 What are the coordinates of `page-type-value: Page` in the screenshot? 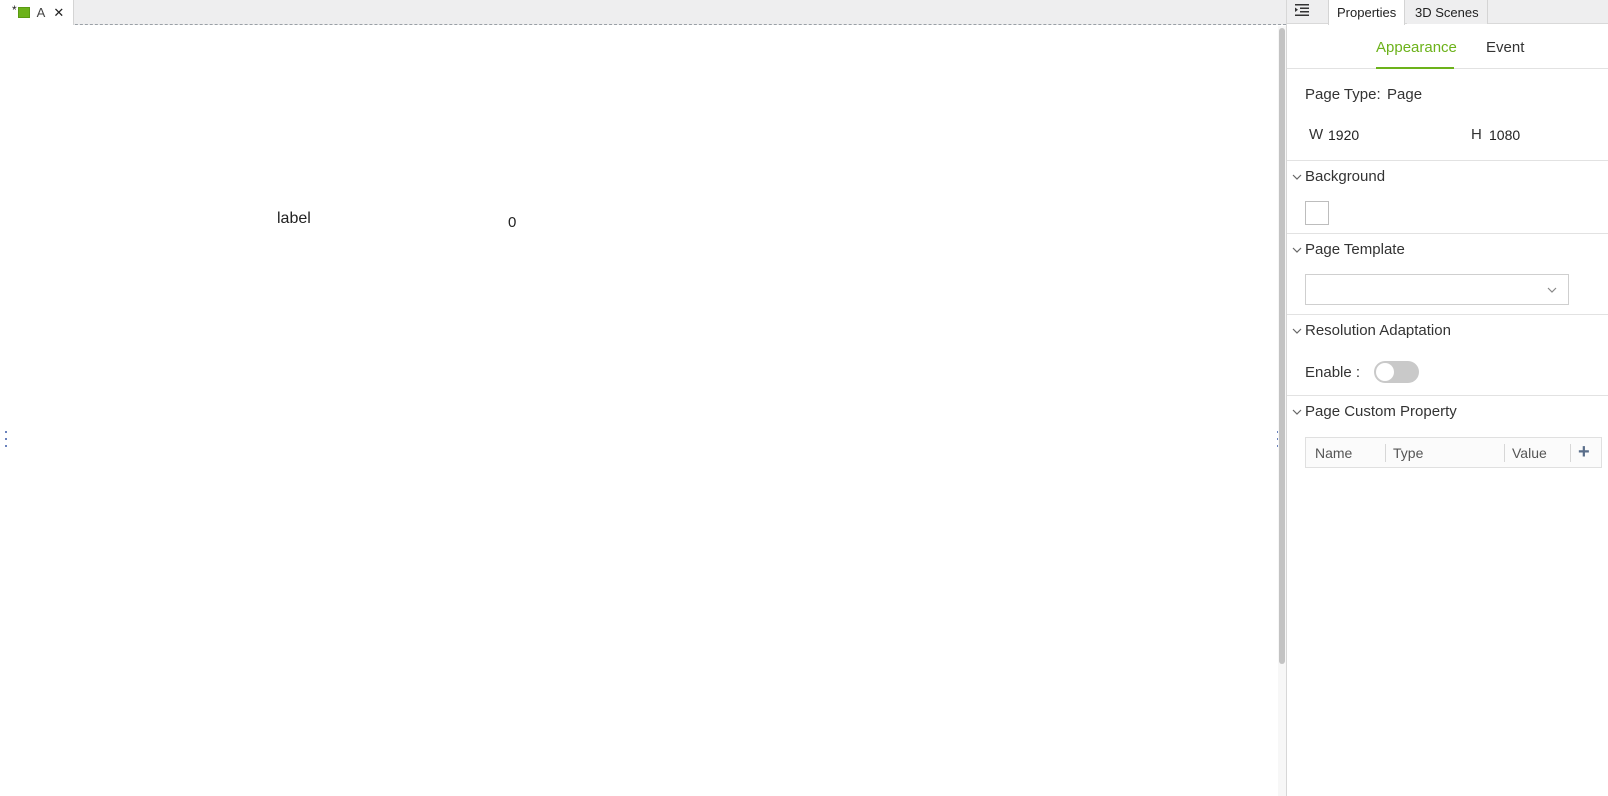 It's located at (1405, 94).